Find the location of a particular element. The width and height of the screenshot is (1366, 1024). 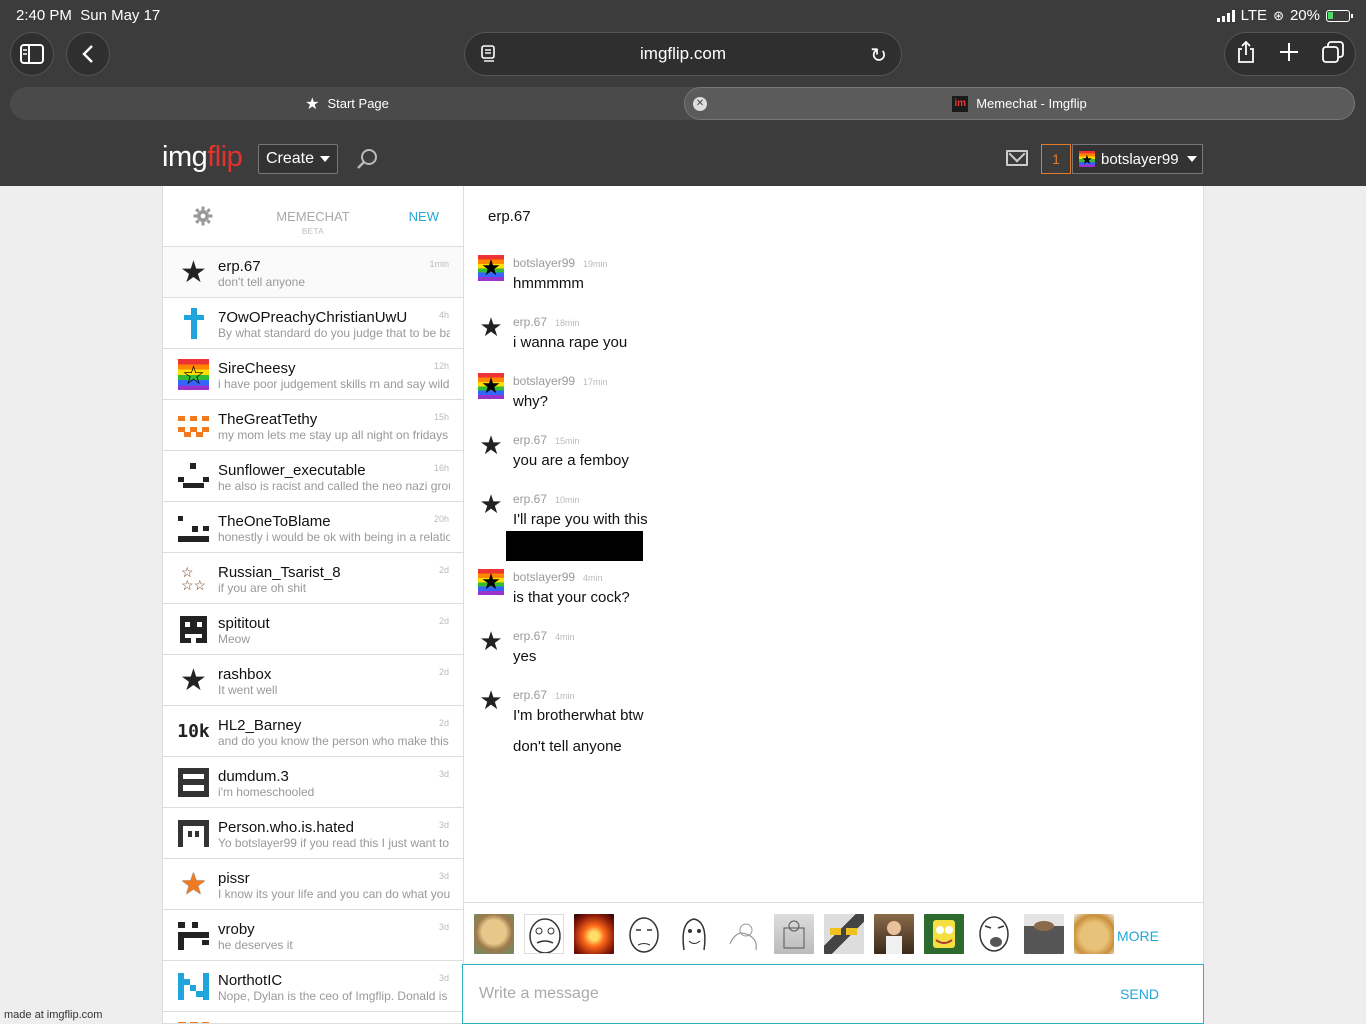

battery-icon is located at coordinates (1339, 15).